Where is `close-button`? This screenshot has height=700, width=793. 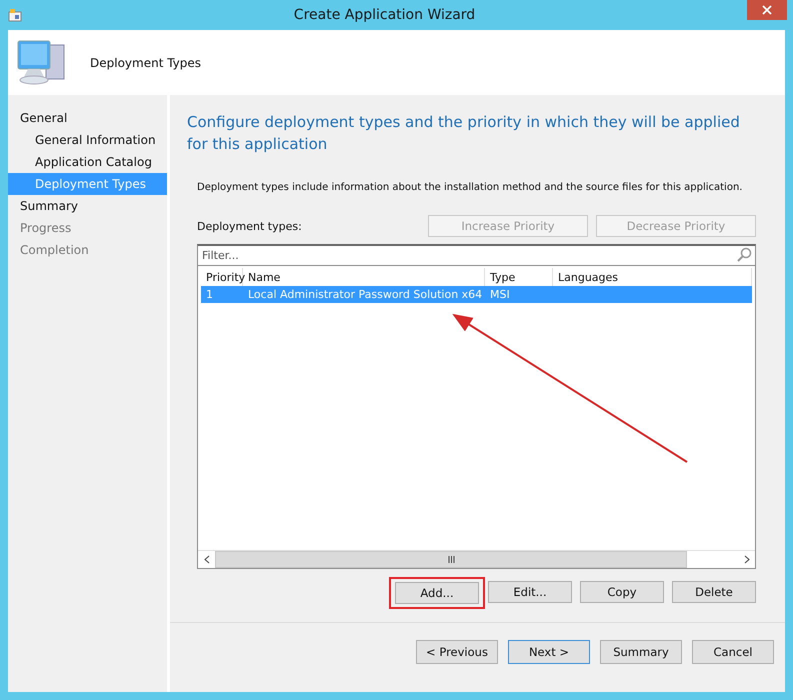
close-button is located at coordinates (767, 10).